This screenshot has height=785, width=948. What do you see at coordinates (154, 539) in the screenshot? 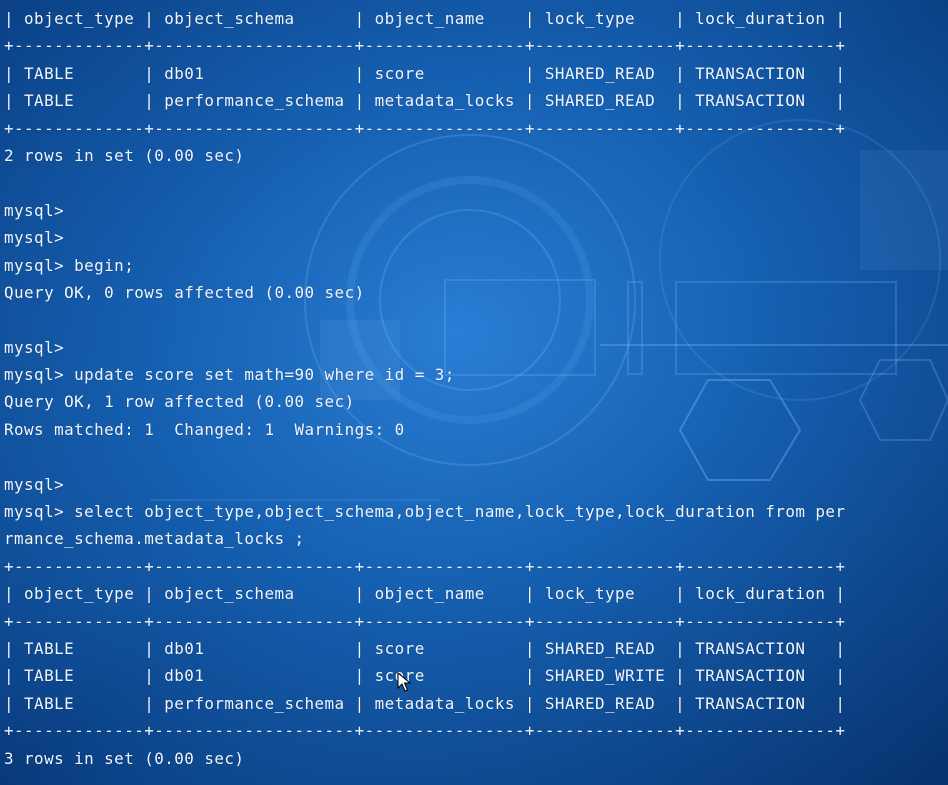
I see `terminal-line: rmance_schema.metadata_locks ;` at bounding box center [154, 539].